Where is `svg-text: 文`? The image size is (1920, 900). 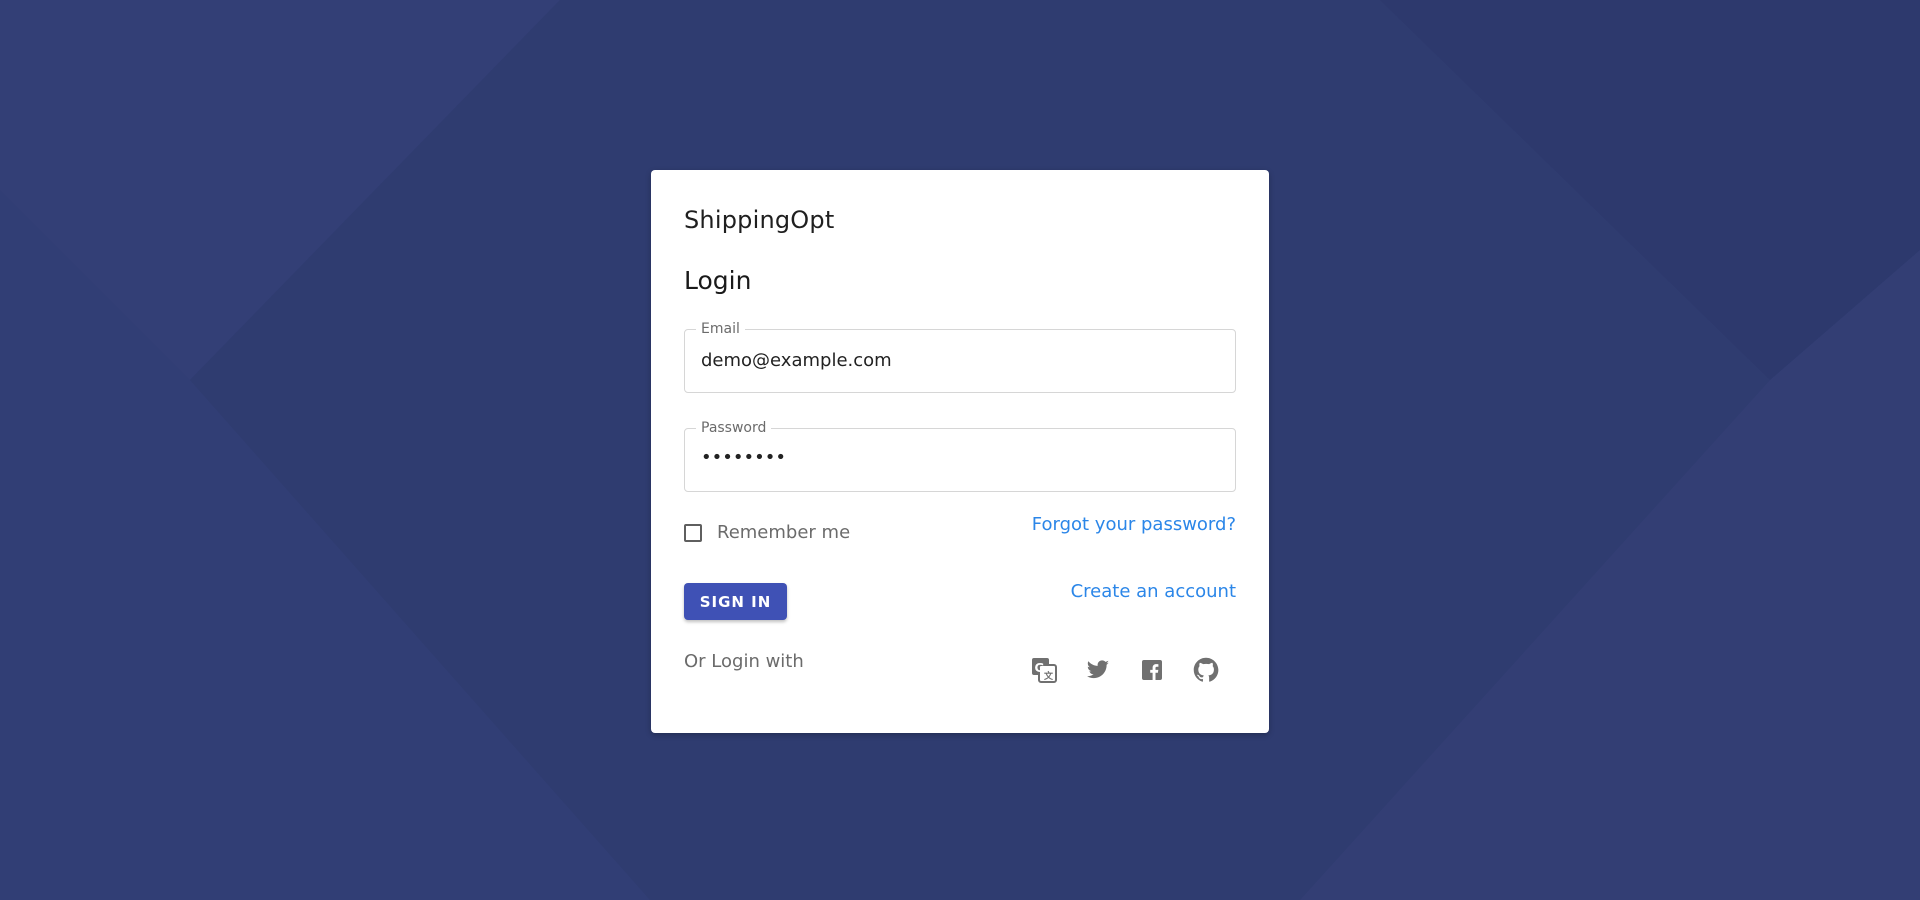
svg-text: 文 is located at coordinates (1048, 676).